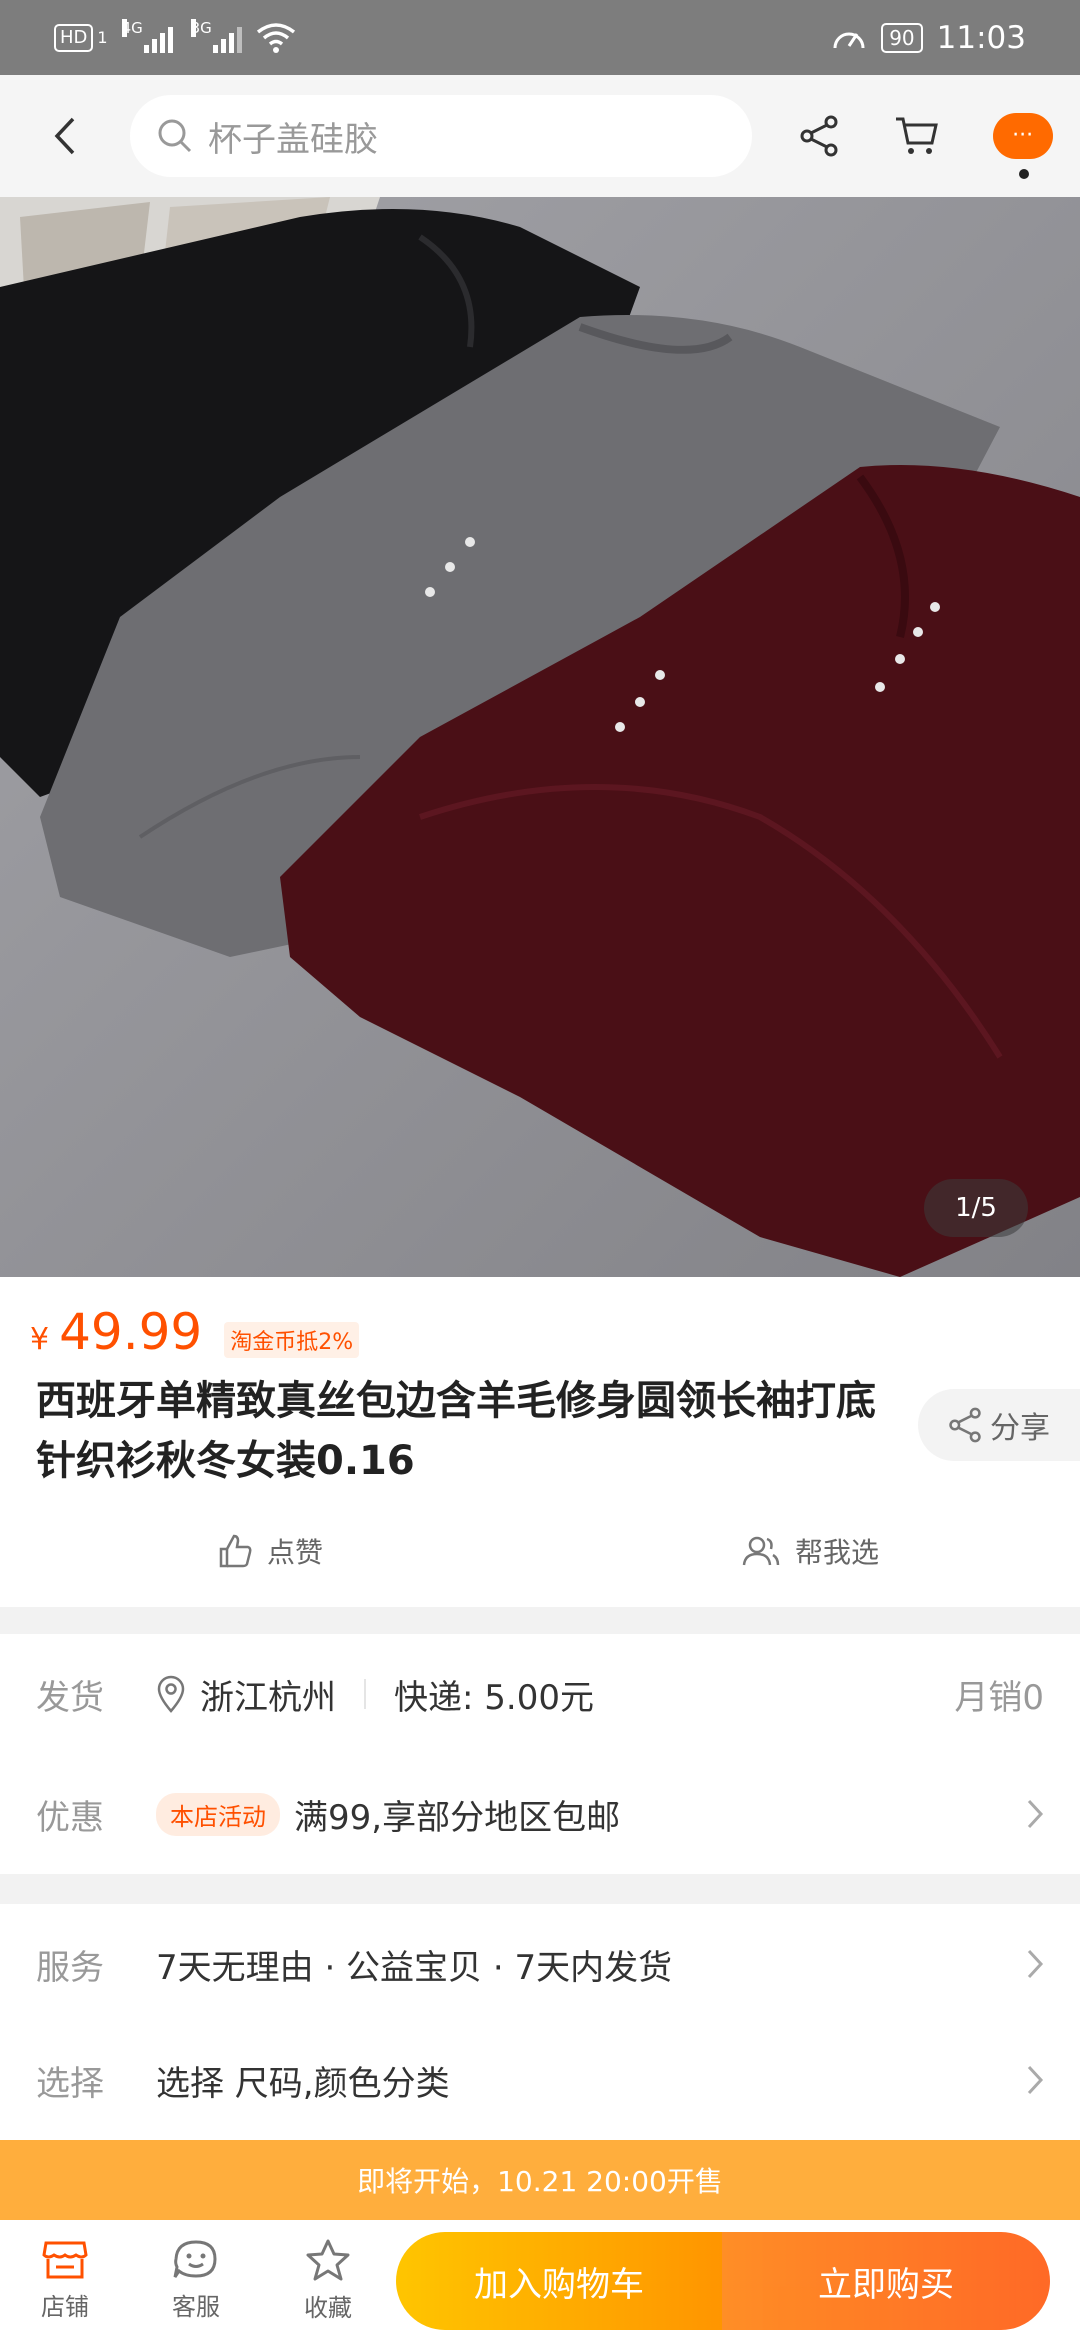 The image size is (1080, 2340). Describe the element at coordinates (494, 1697) in the screenshot. I see `shipping-fee: 快递: 5.00元` at that location.